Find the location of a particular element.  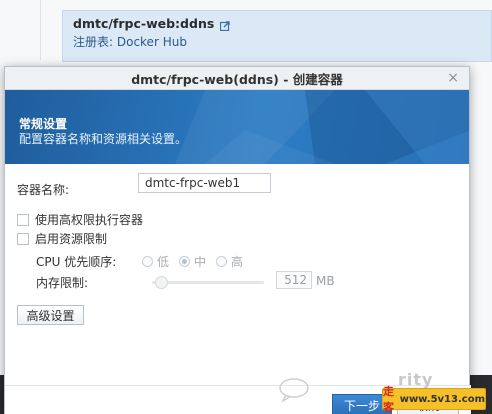

image-title: dmtc/frpc-web:ddns is located at coordinates (144, 23).